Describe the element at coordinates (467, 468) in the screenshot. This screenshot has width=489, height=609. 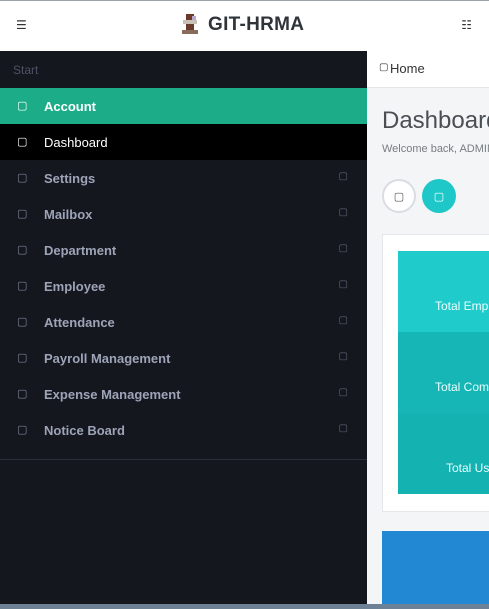
I see `stat-label: Total Users` at that location.